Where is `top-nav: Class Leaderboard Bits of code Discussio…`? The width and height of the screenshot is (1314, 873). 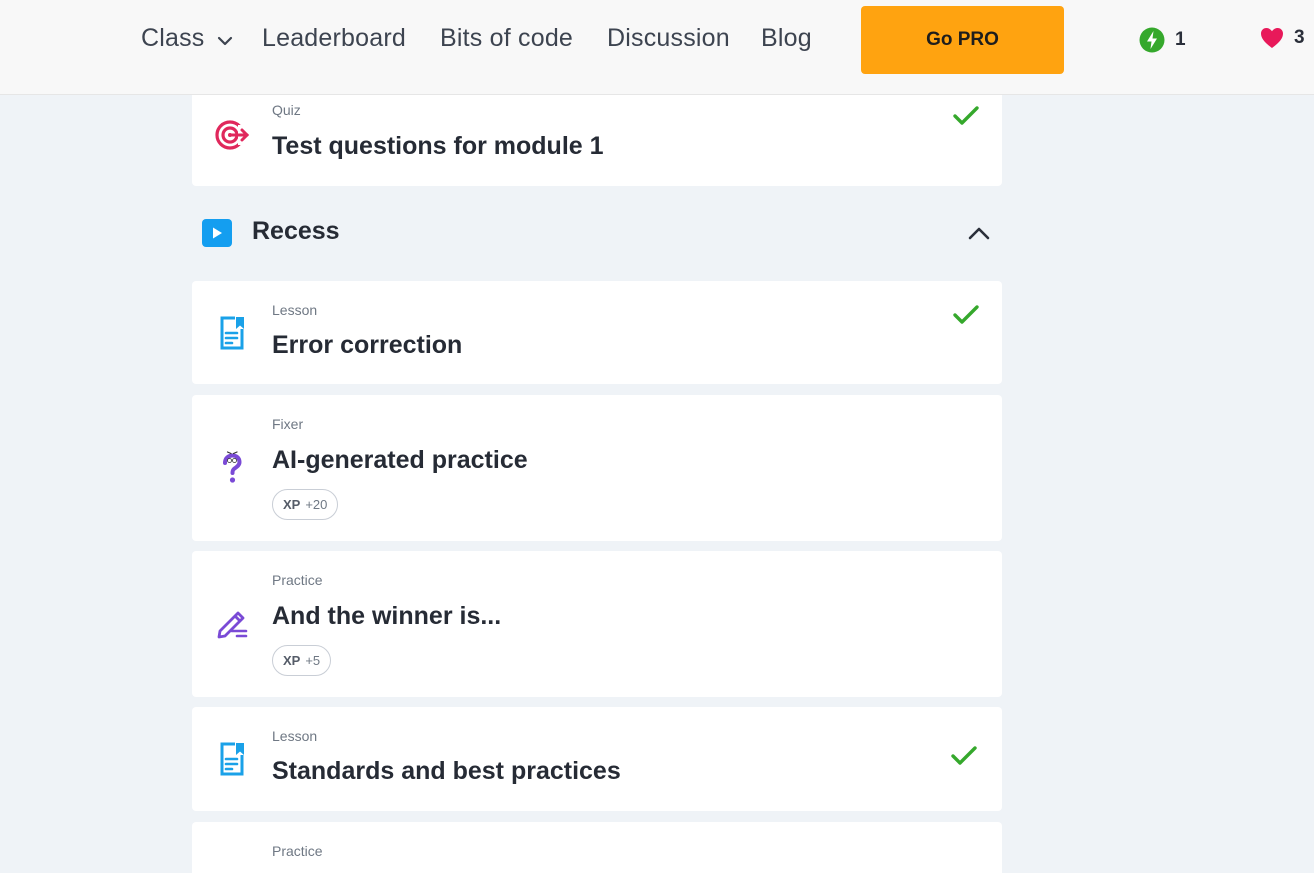
top-nav: Class Leaderboard Bits of code Discussio… is located at coordinates (657, 47).